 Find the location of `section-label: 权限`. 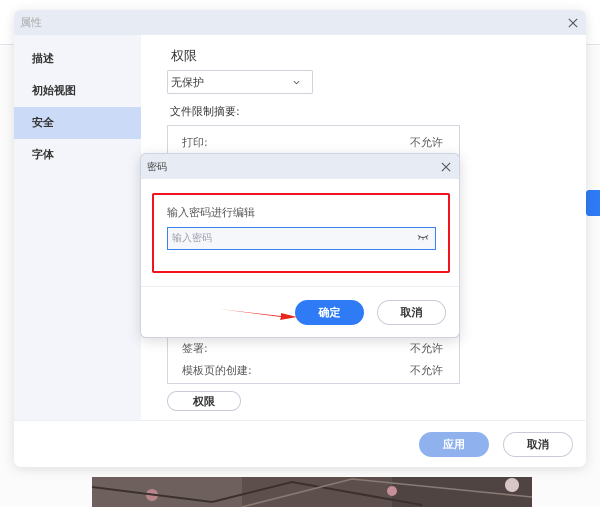

section-label: 权限 is located at coordinates (184, 56).